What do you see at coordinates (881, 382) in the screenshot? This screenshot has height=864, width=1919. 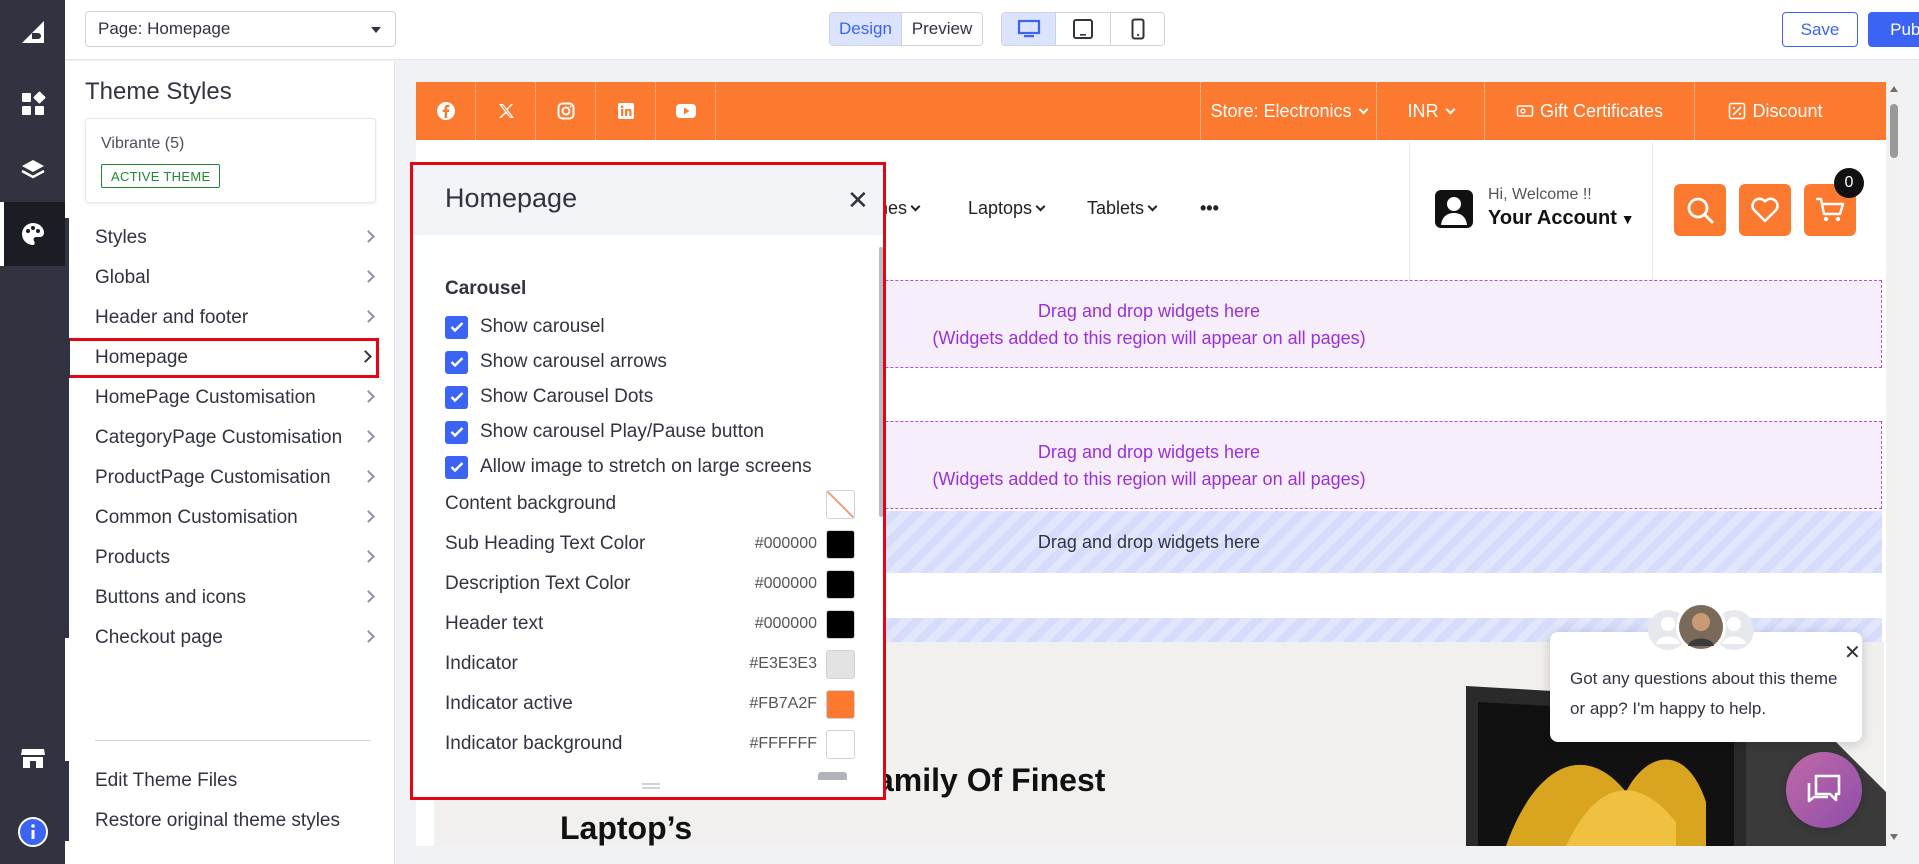 I see `panel-scrollbar-thumb` at bounding box center [881, 382].